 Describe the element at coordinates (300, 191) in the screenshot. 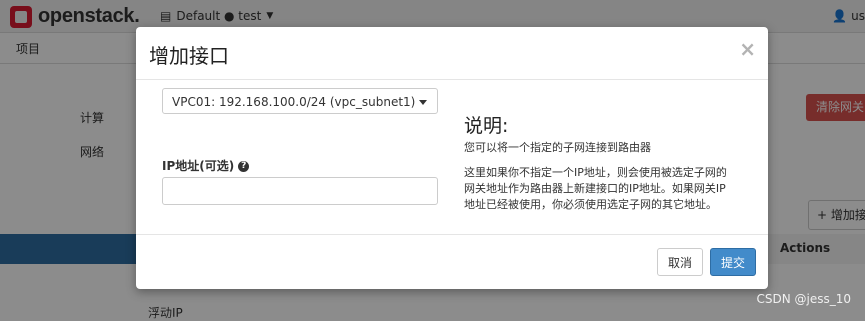

I see `ip-address-input` at that location.